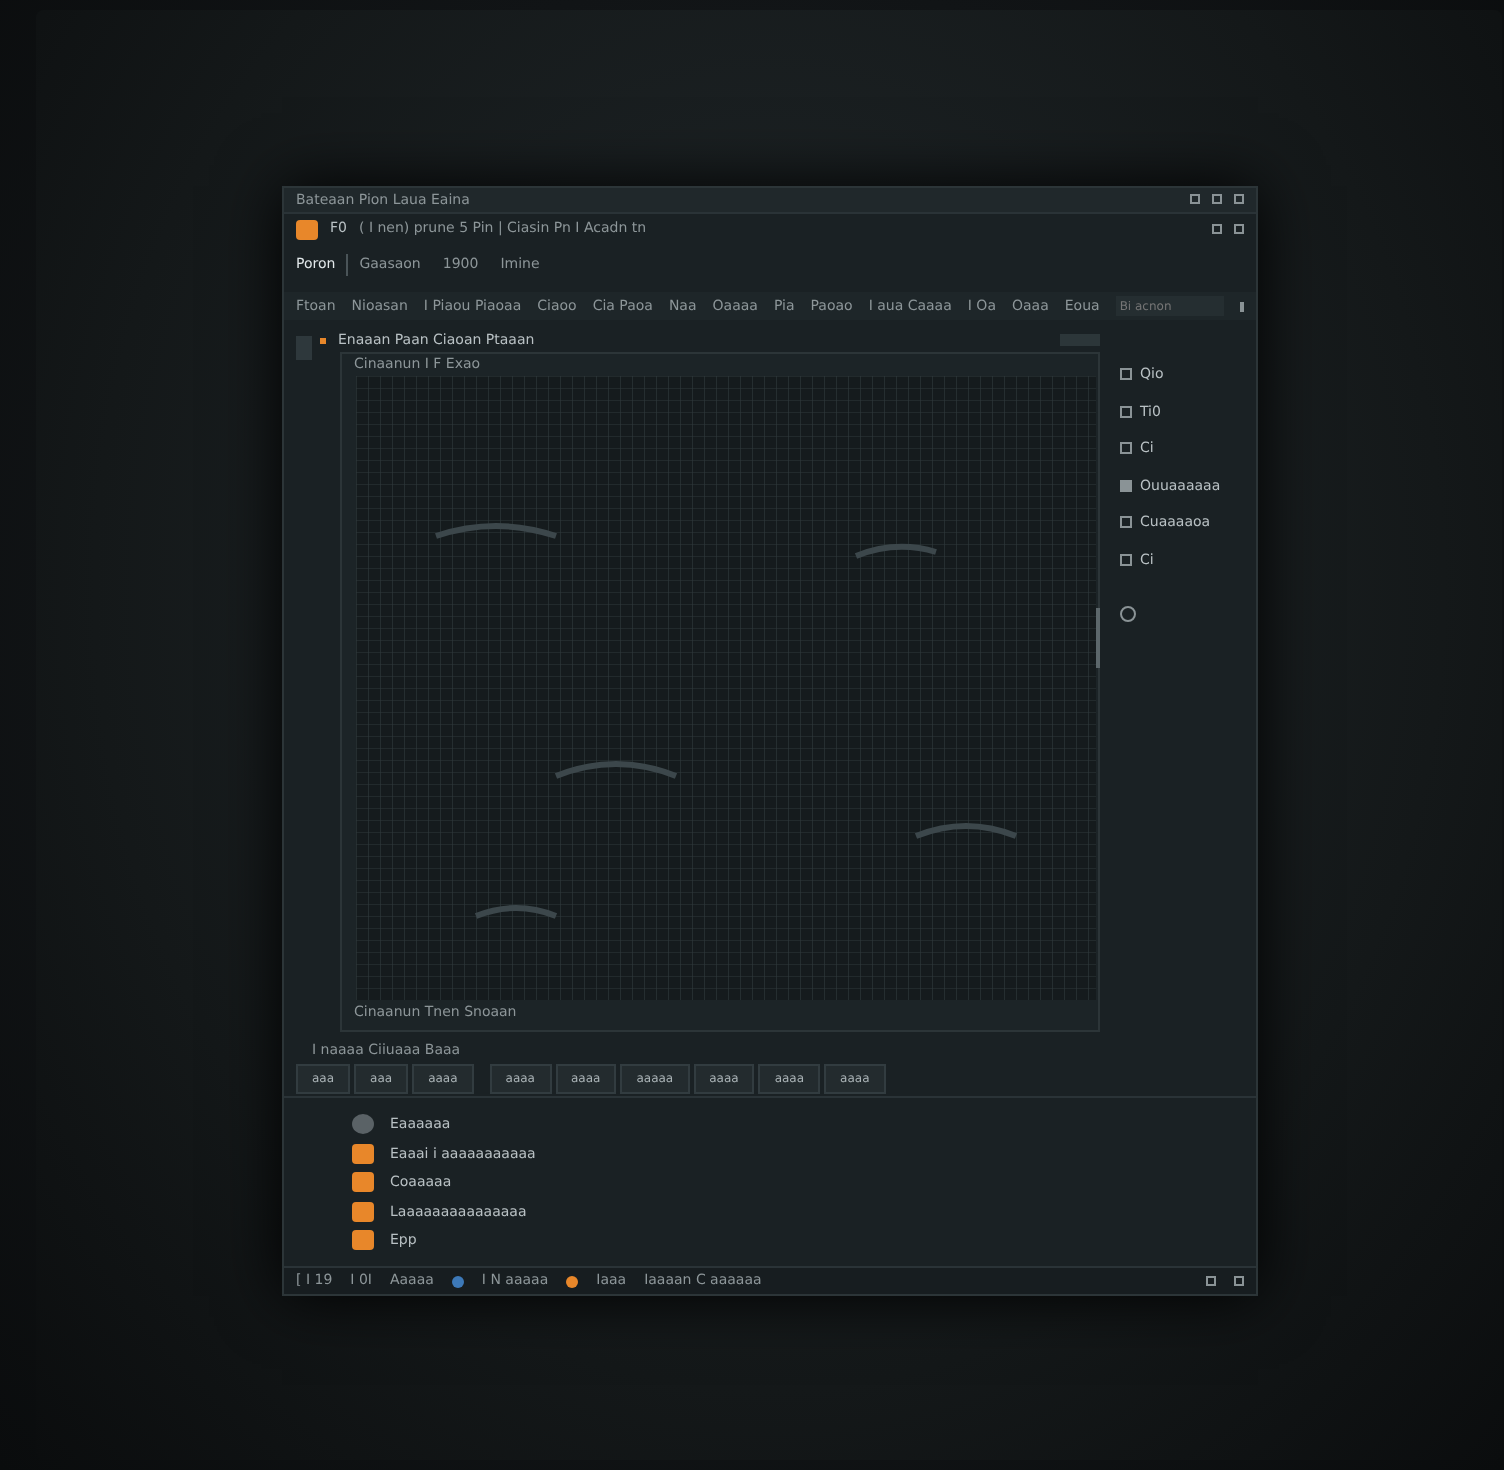 Image resolution: width=1504 pixels, height=1470 pixels. Describe the element at coordinates (1239, 199) in the screenshot. I see `close-button` at that location.